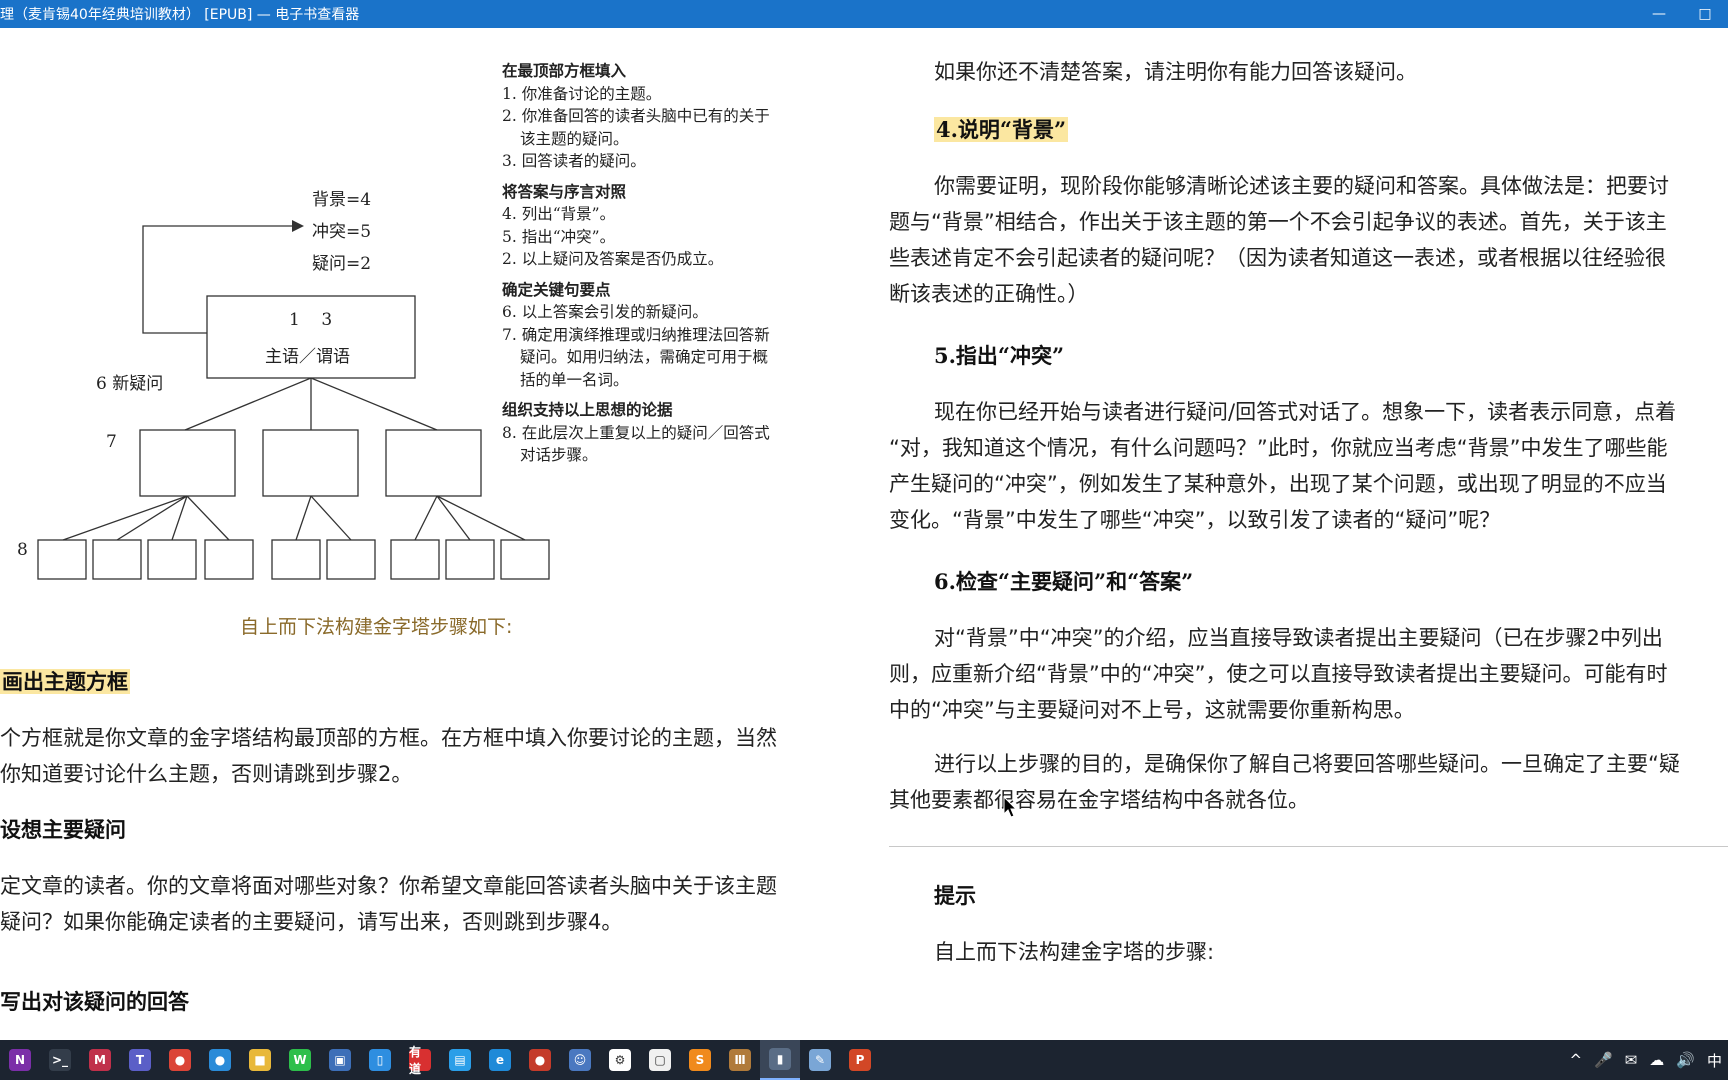 The image size is (1728, 1080). Describe the element at coordinates (388, 738) in the screenshot. I see `section1-line-1: 个方框就是你文章的金字塔结构最顶部的方框。在方框中填入你要讨论的主题，当然` at that location.